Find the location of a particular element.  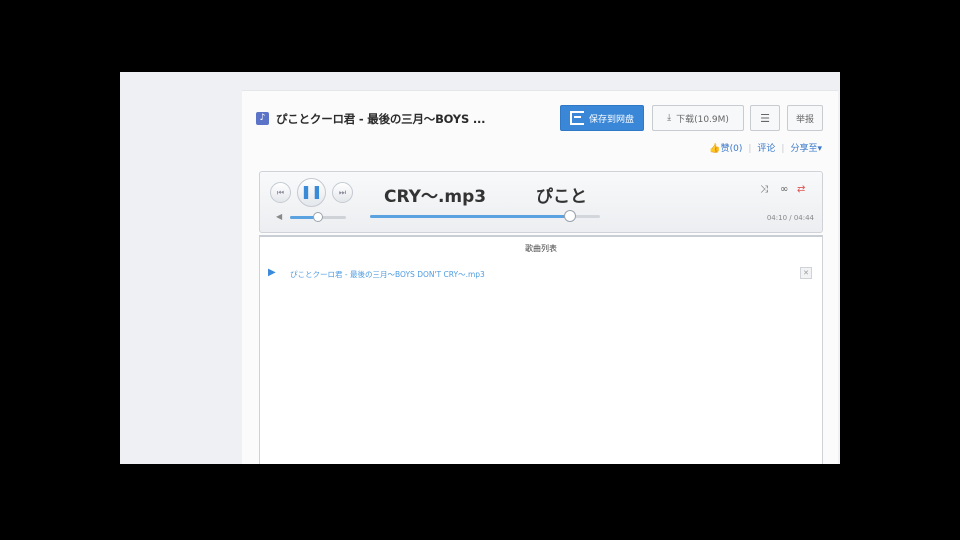

download-button: ⤓ 下载(10.9M) is located at coordinates (698, 118).